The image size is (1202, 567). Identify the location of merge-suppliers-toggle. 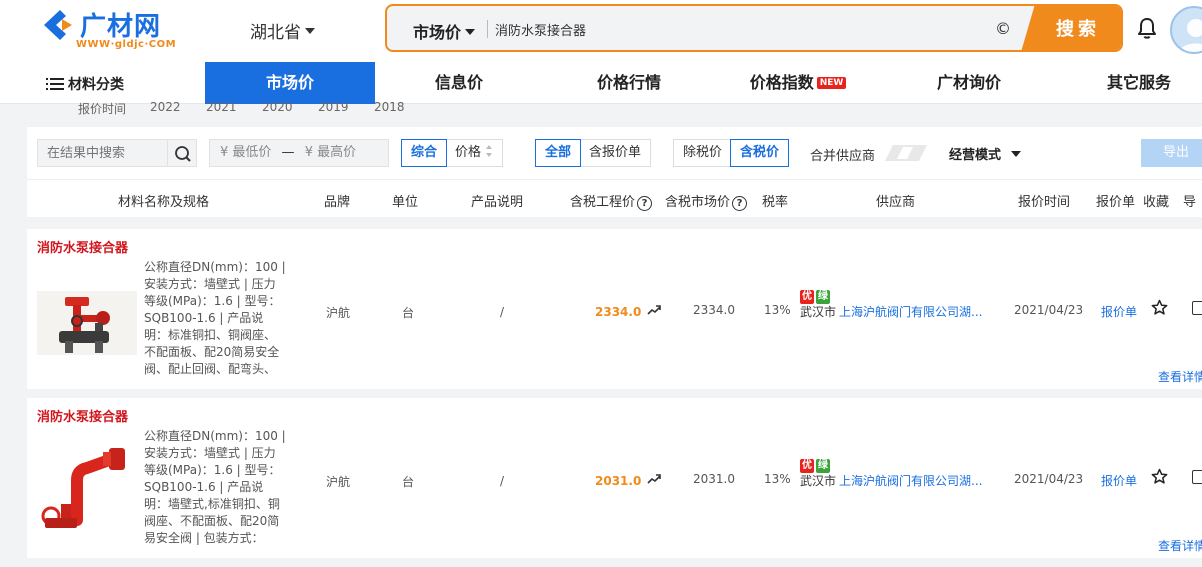
(906, 153).